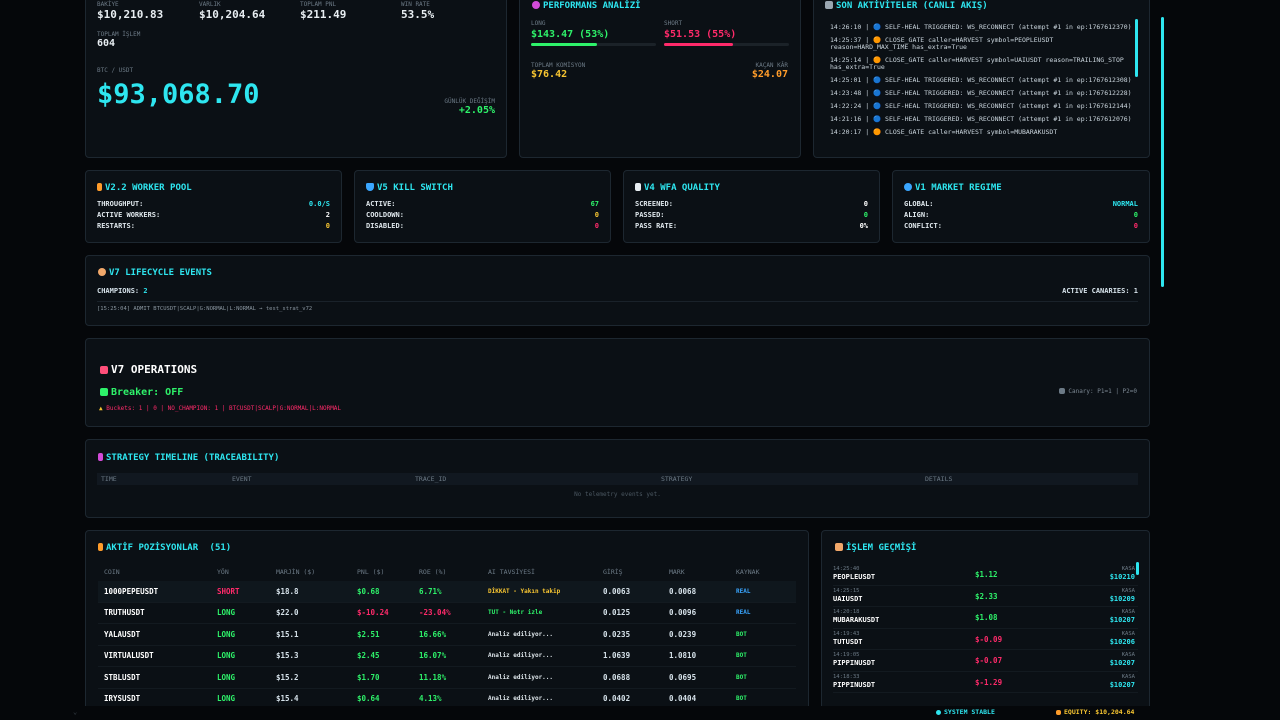 The width and height of the screenshot is (1280, 720). Describe the element at coordinates (109, 479) in the screenshot. I see `column-header: TIME` at that location.